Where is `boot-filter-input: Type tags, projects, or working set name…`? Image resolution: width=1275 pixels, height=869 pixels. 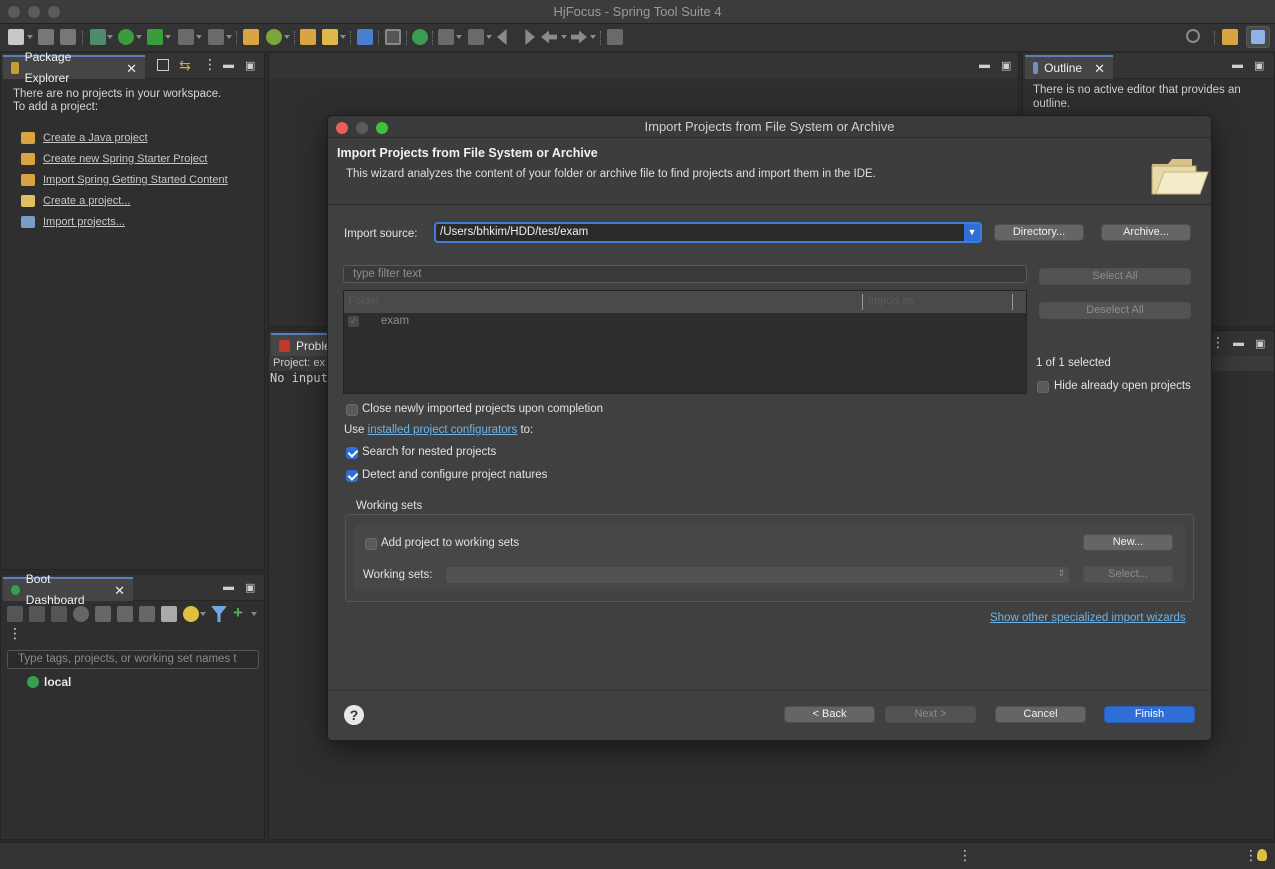
boot-filter-input: Type tags, projects, or working set name… is located at coordinates (133, 659).